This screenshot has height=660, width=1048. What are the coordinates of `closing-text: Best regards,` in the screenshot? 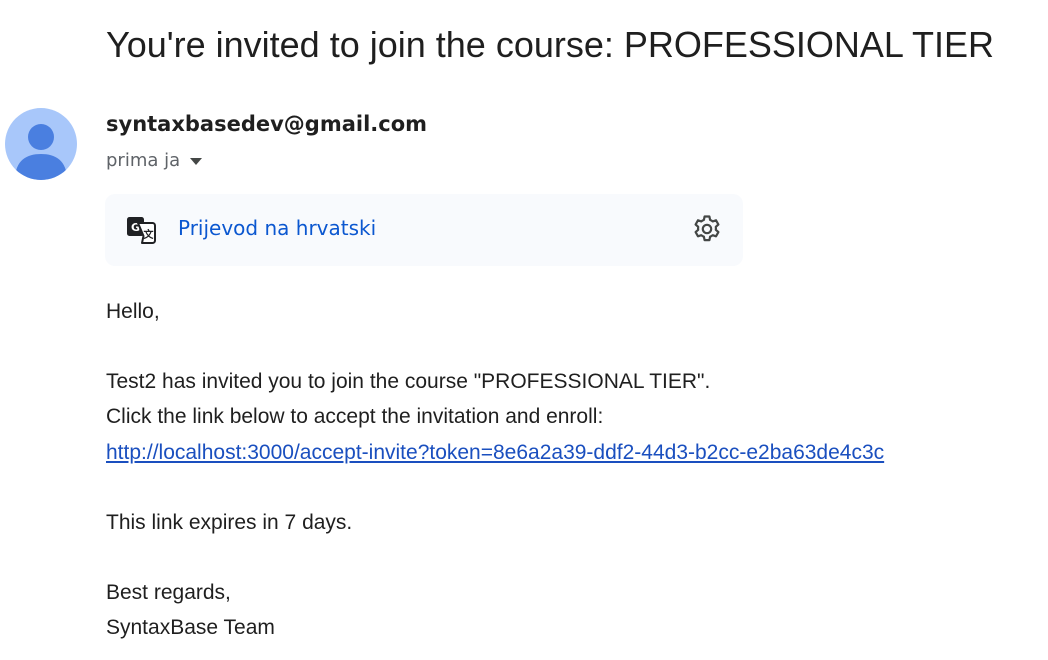 It's located at (168, 592).